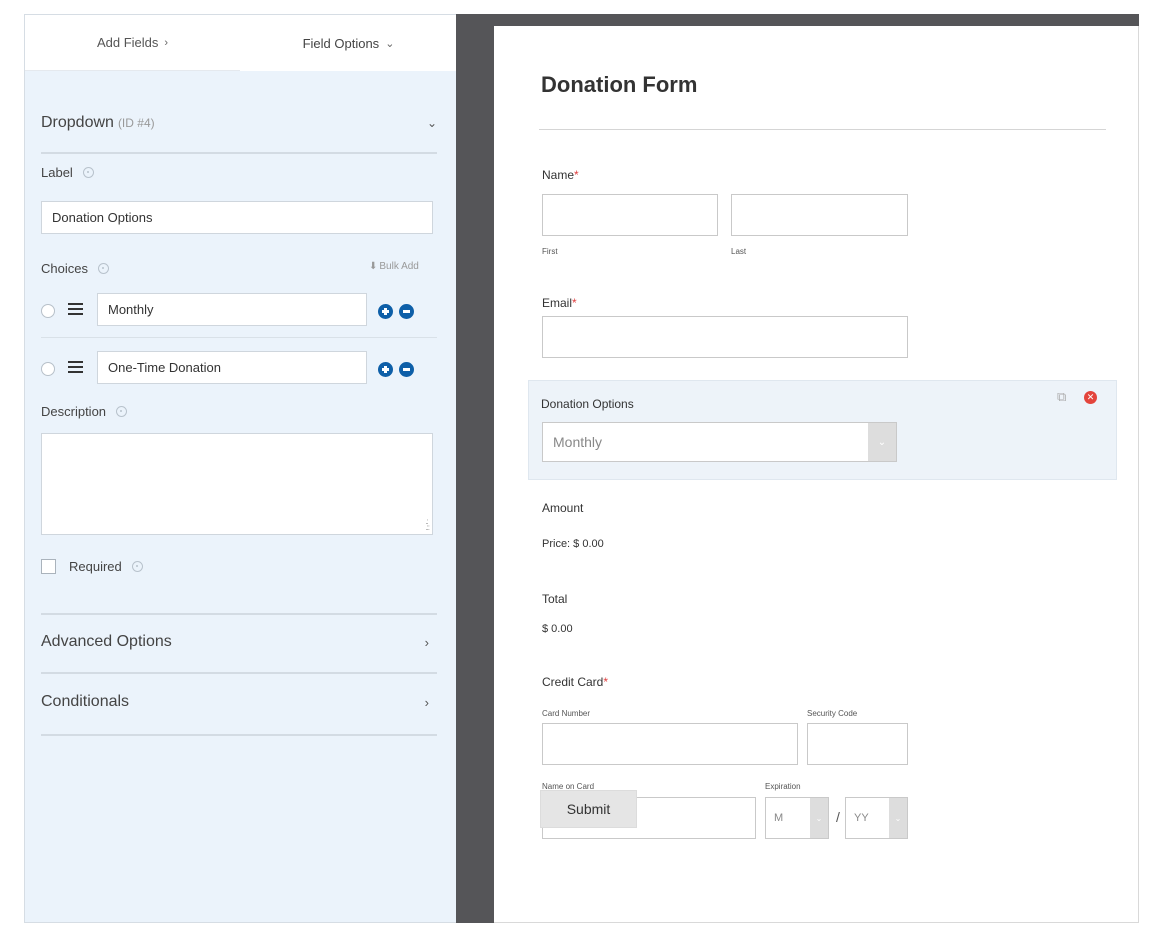 This screenshot has width=1170, height=946. Describe the element at coordinates (587, 404) in the screenshot. I see `donation-options-label: Donation Options` at that location.